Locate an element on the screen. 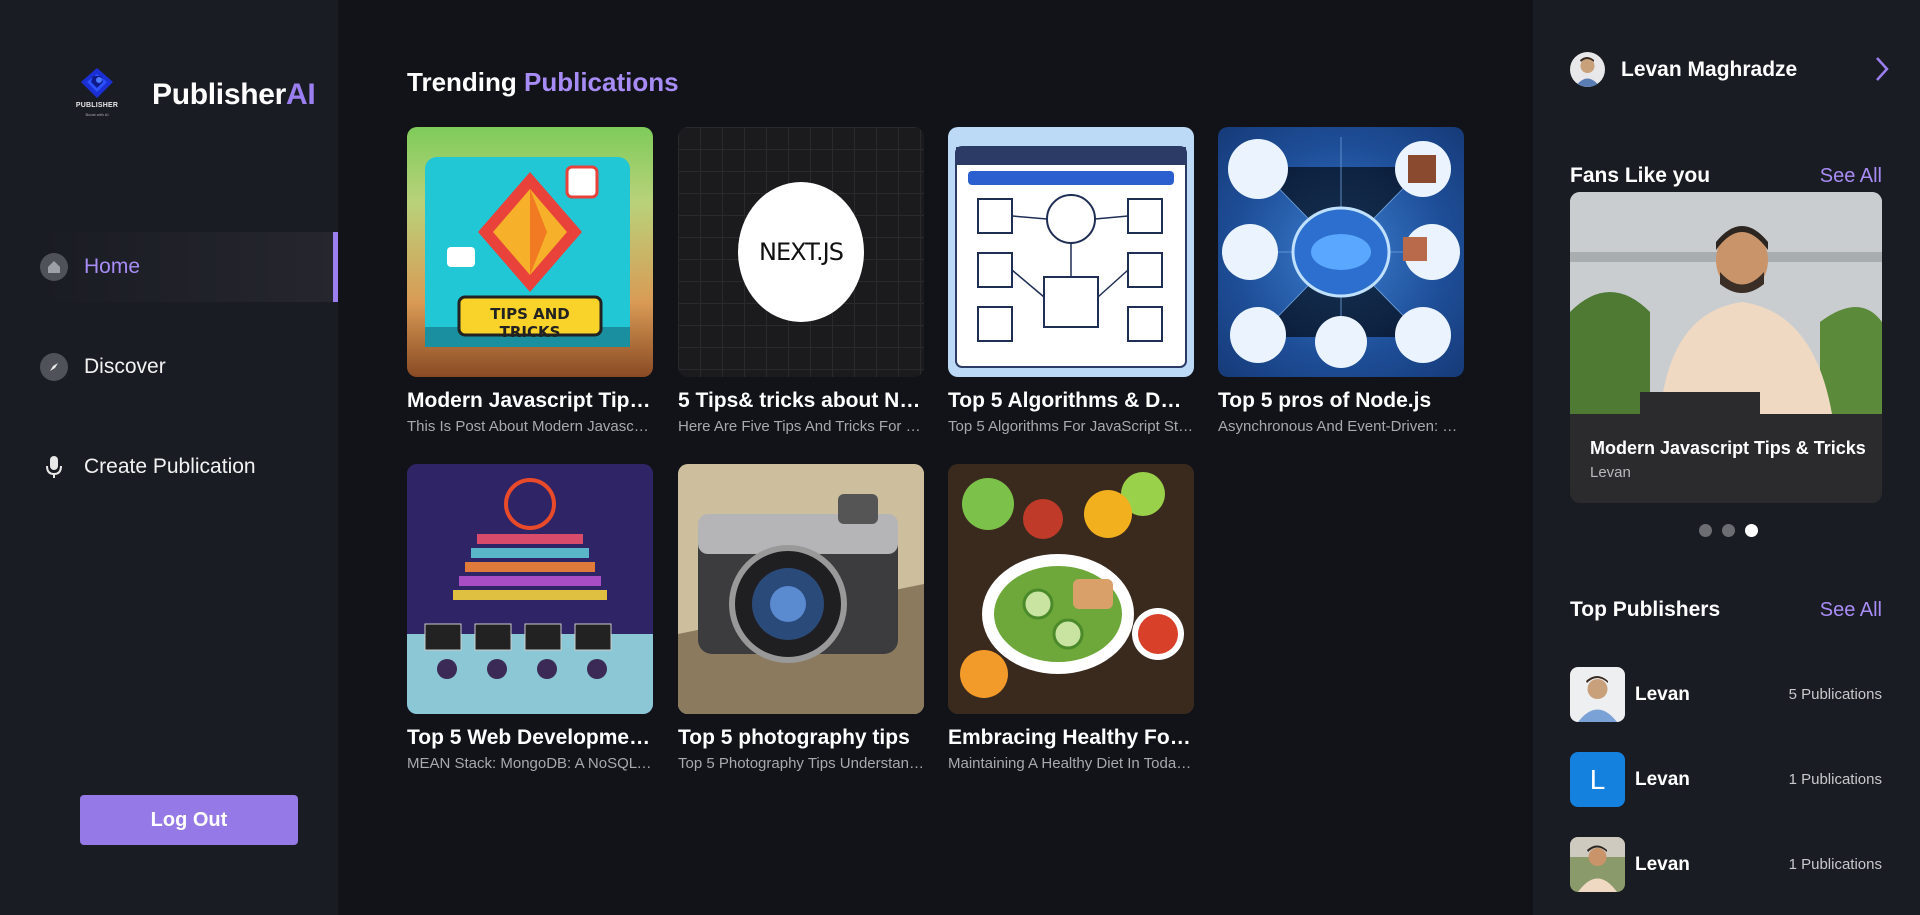 Image resolution: width=1920 pixels, height=915 pixels. fans-see-all-link: See All is located at coordinates (1851, 176).